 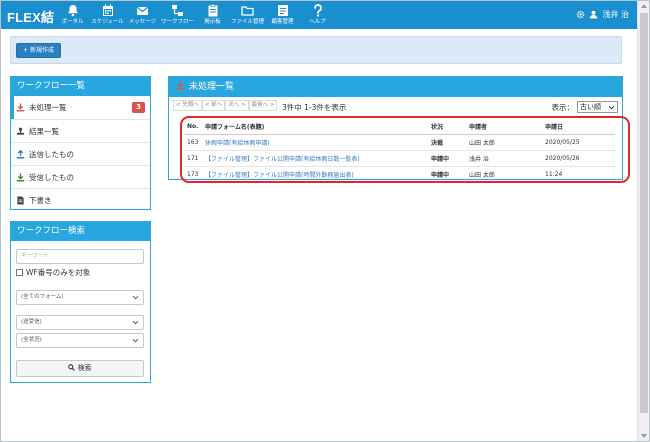 What do you see at coordinates (80, 256) in the screenshot?
I see `keyword-input: キーワード` at bounding box center [80, 256].